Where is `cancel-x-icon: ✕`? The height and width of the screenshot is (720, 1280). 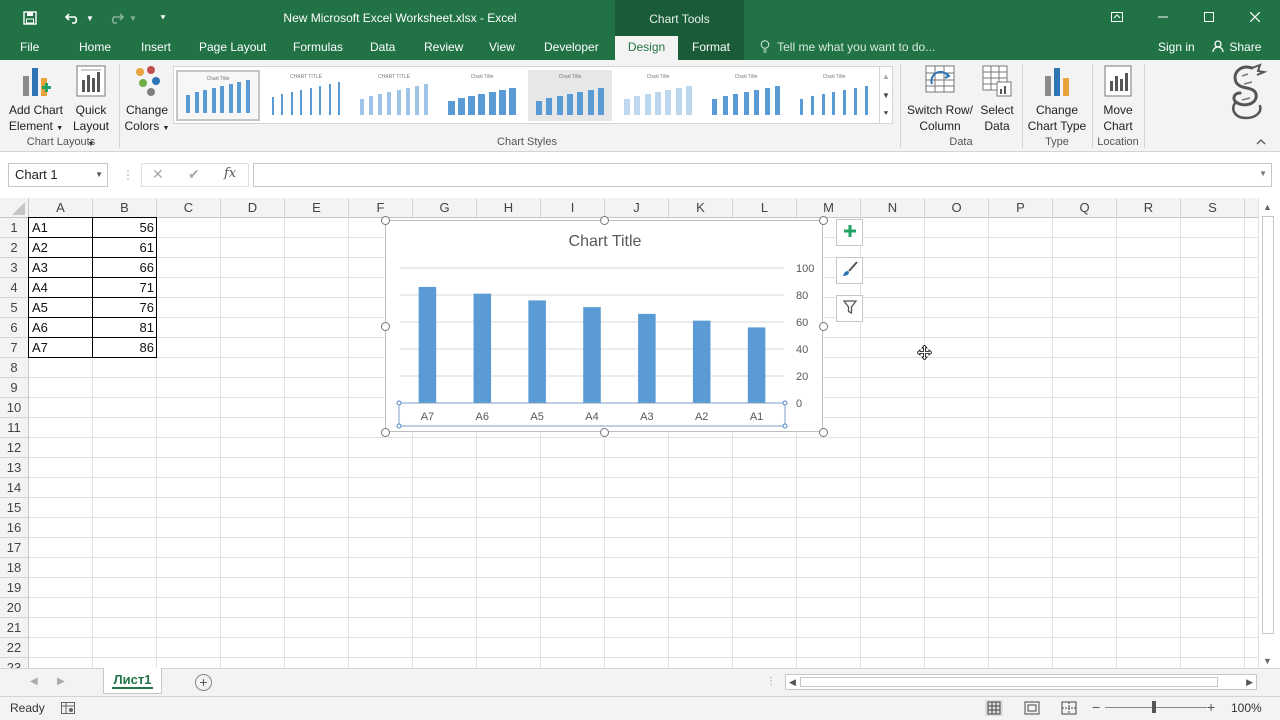 cancel-x-icon: ✕ is located at coordinates (158, 174).